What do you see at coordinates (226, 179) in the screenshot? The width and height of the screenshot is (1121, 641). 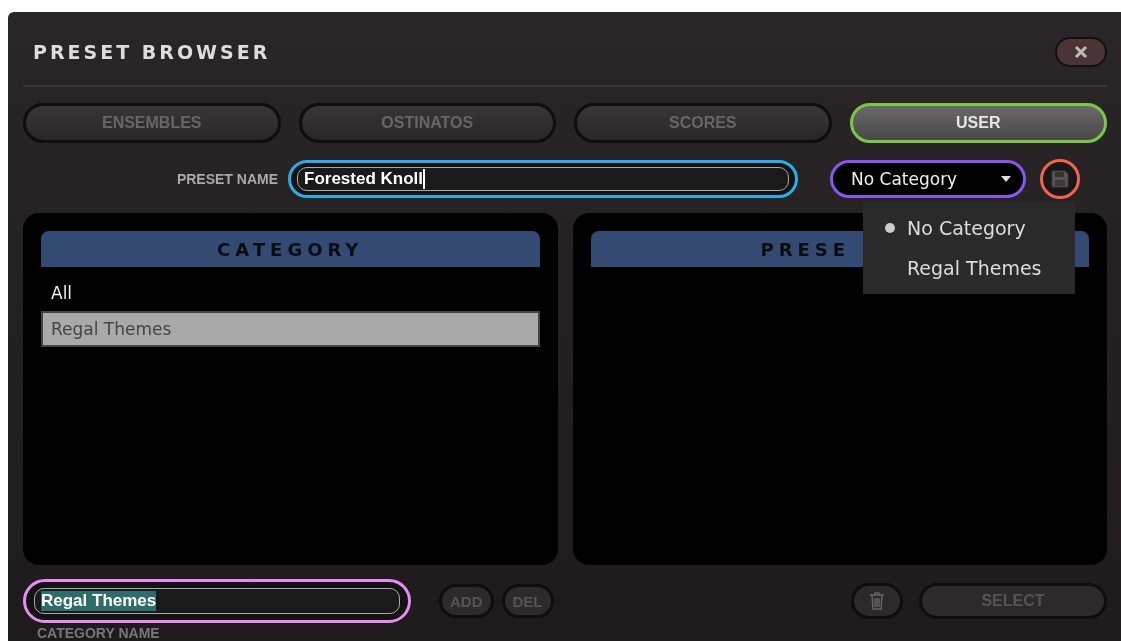 I see `preset-name-label: PRESET NAME` at bounding box center [226, 179].